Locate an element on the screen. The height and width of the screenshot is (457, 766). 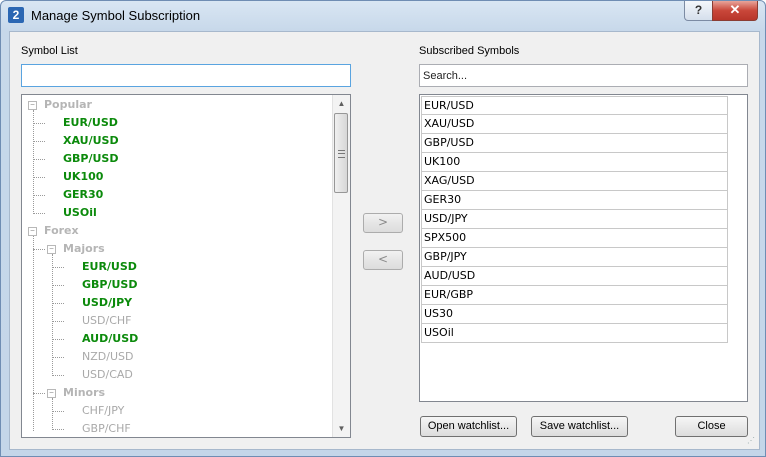
symbol-list-label: Symbol List is located at coordinates (49, 51).